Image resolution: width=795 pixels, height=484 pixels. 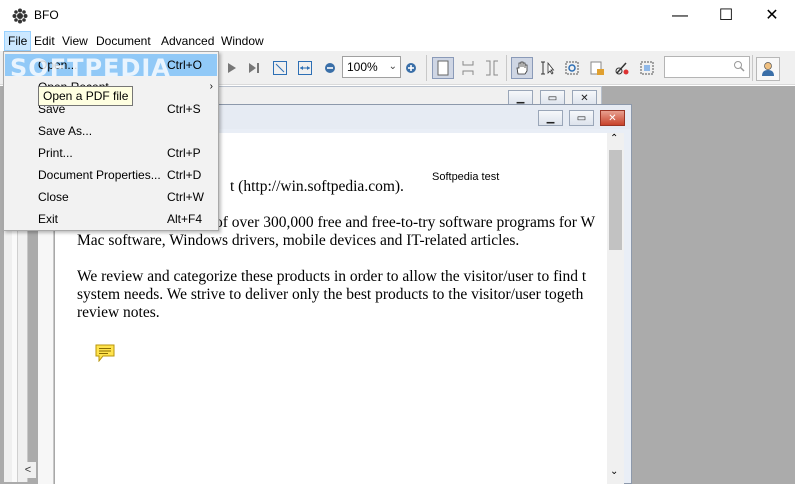 I want to click on hand-tool-icon, so click(x=522, y=68).